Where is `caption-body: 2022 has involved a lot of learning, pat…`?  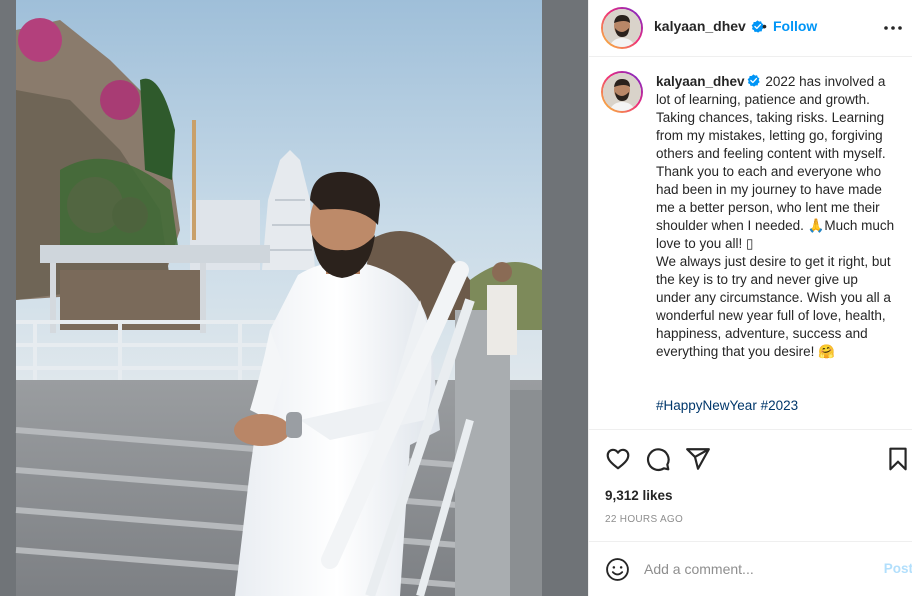 caption-body: 2022 has involved a lot of learning, pat… is located at coordinates (775, 216).